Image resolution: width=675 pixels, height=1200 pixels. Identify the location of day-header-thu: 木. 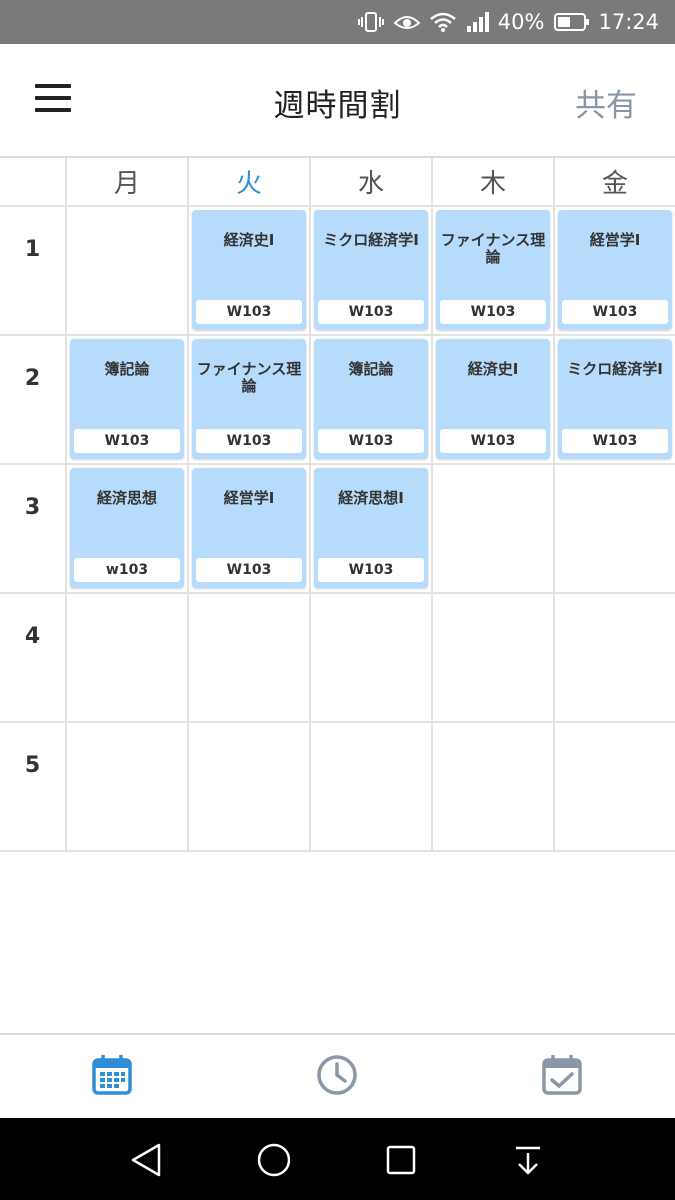
(494, 181).